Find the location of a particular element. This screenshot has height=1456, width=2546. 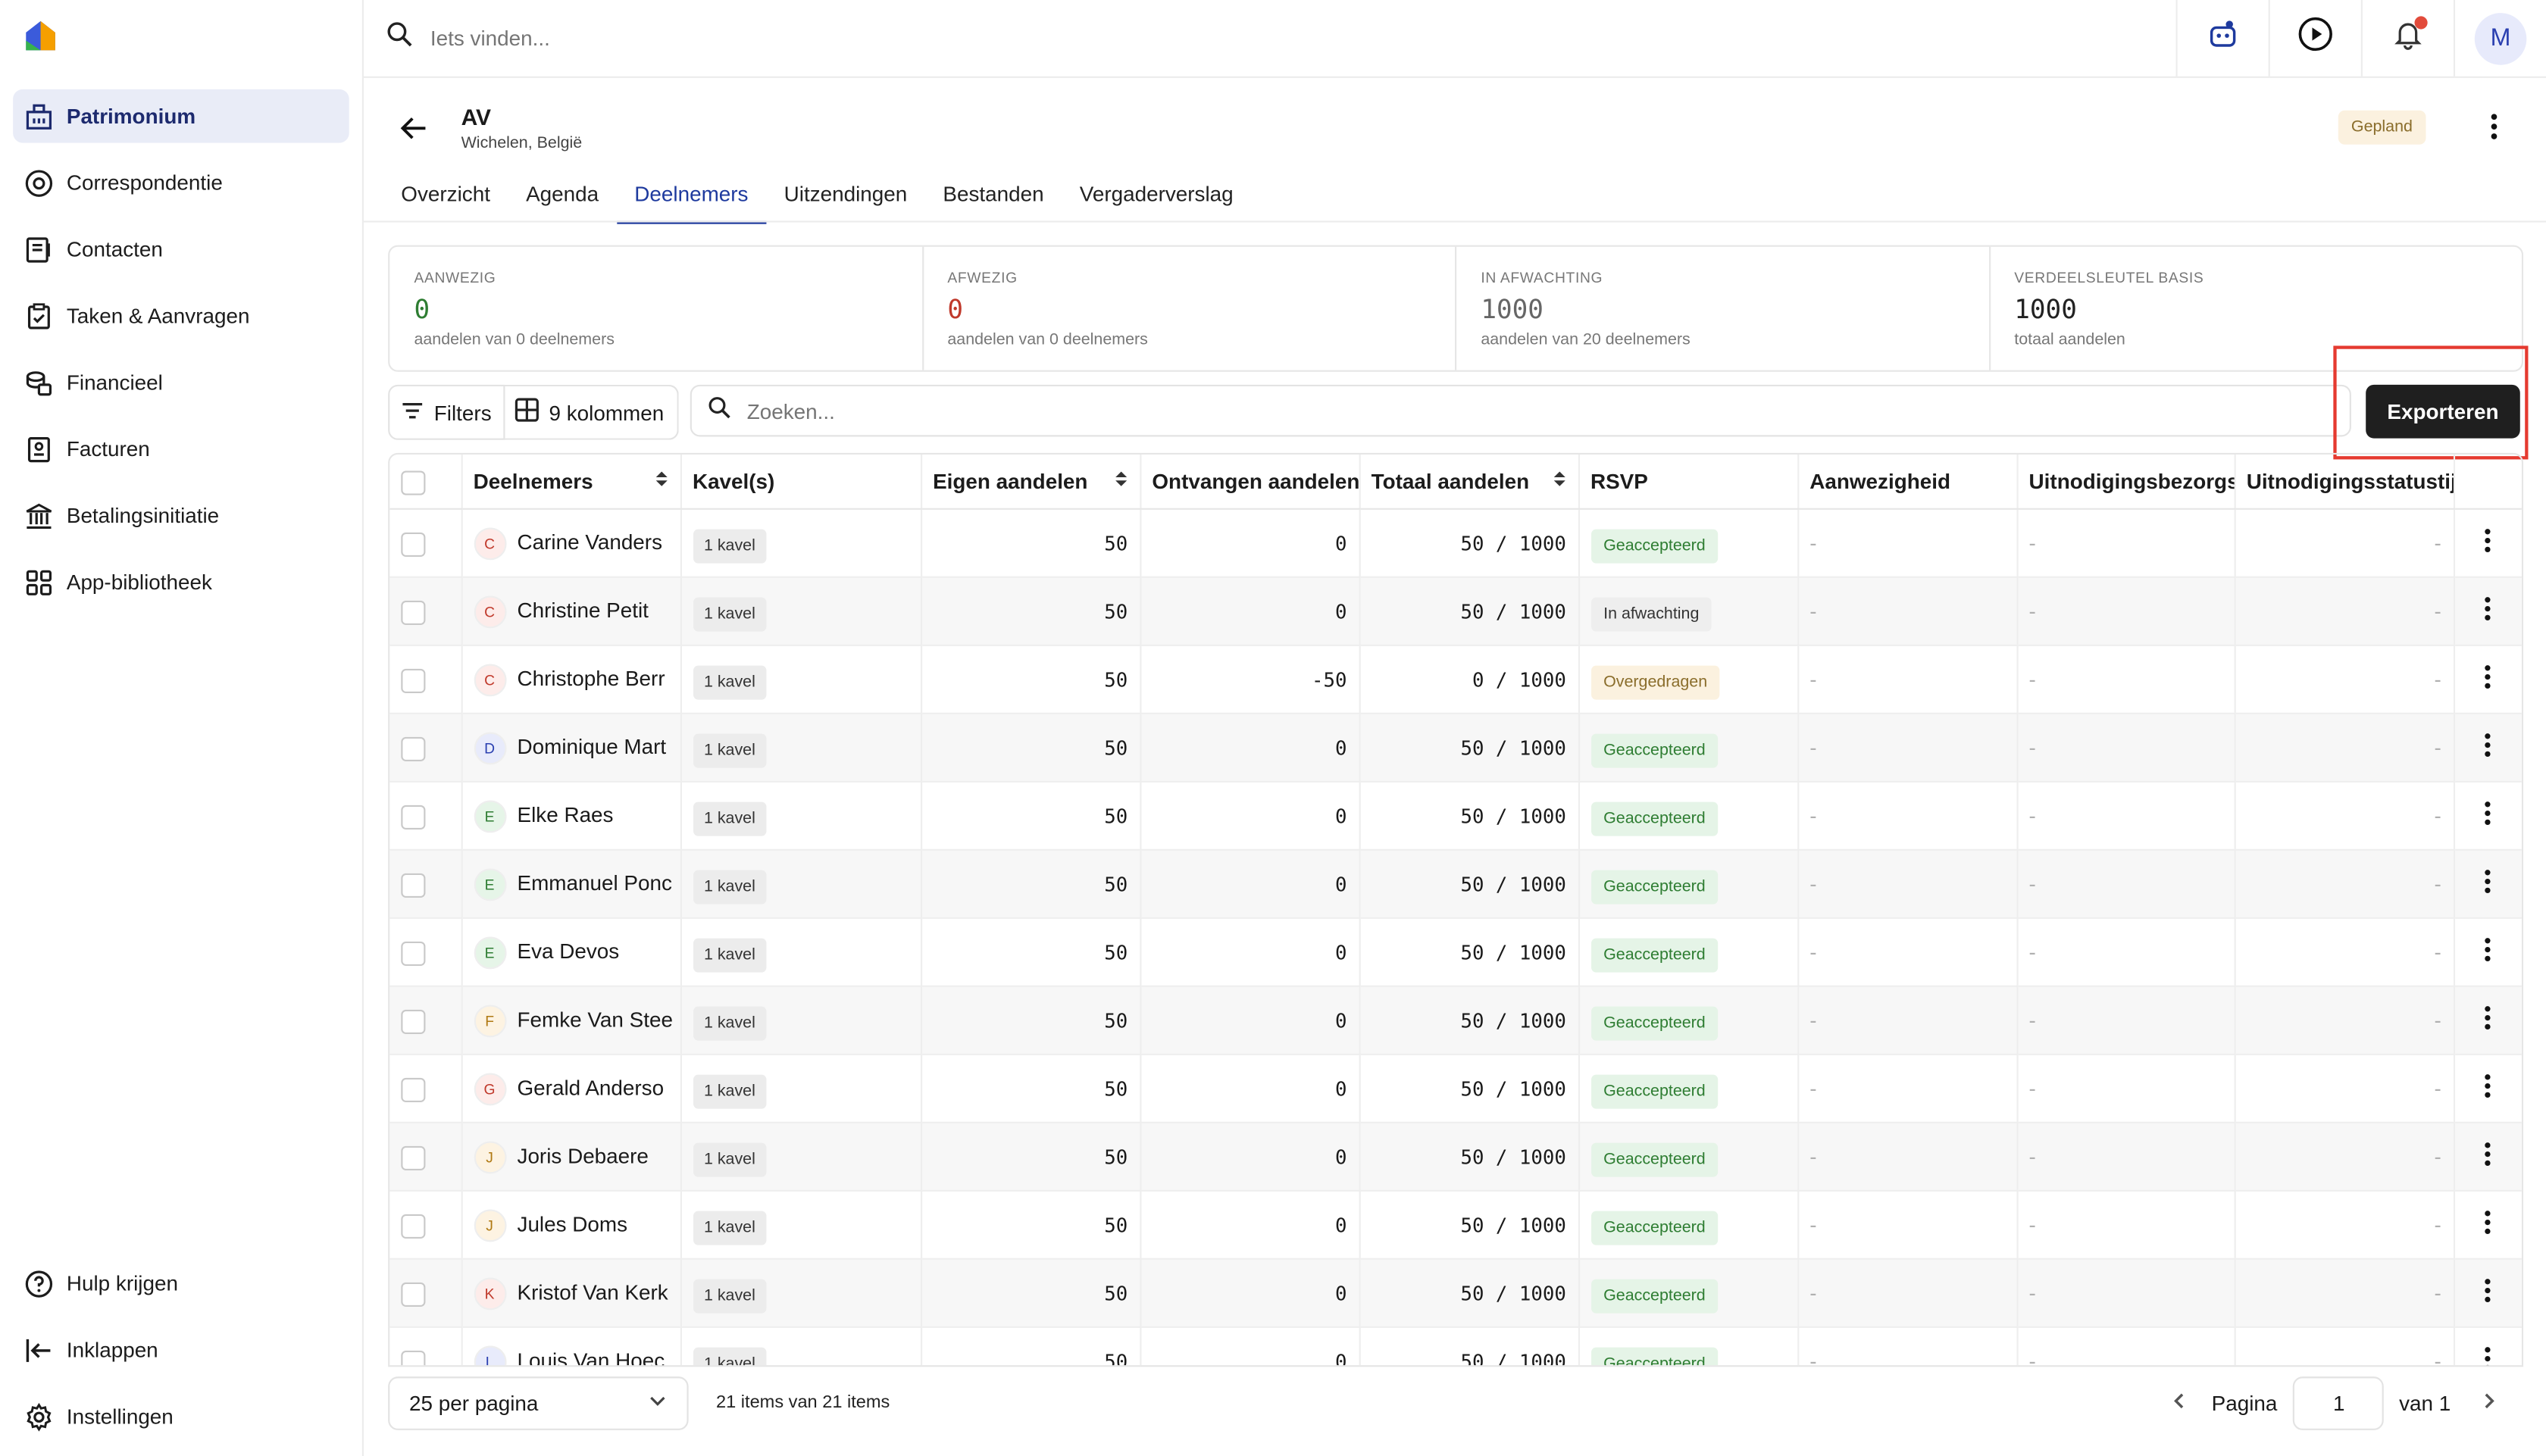

participant-cell: K Kristof Van Kerk is located at coordinates (571, 1293).